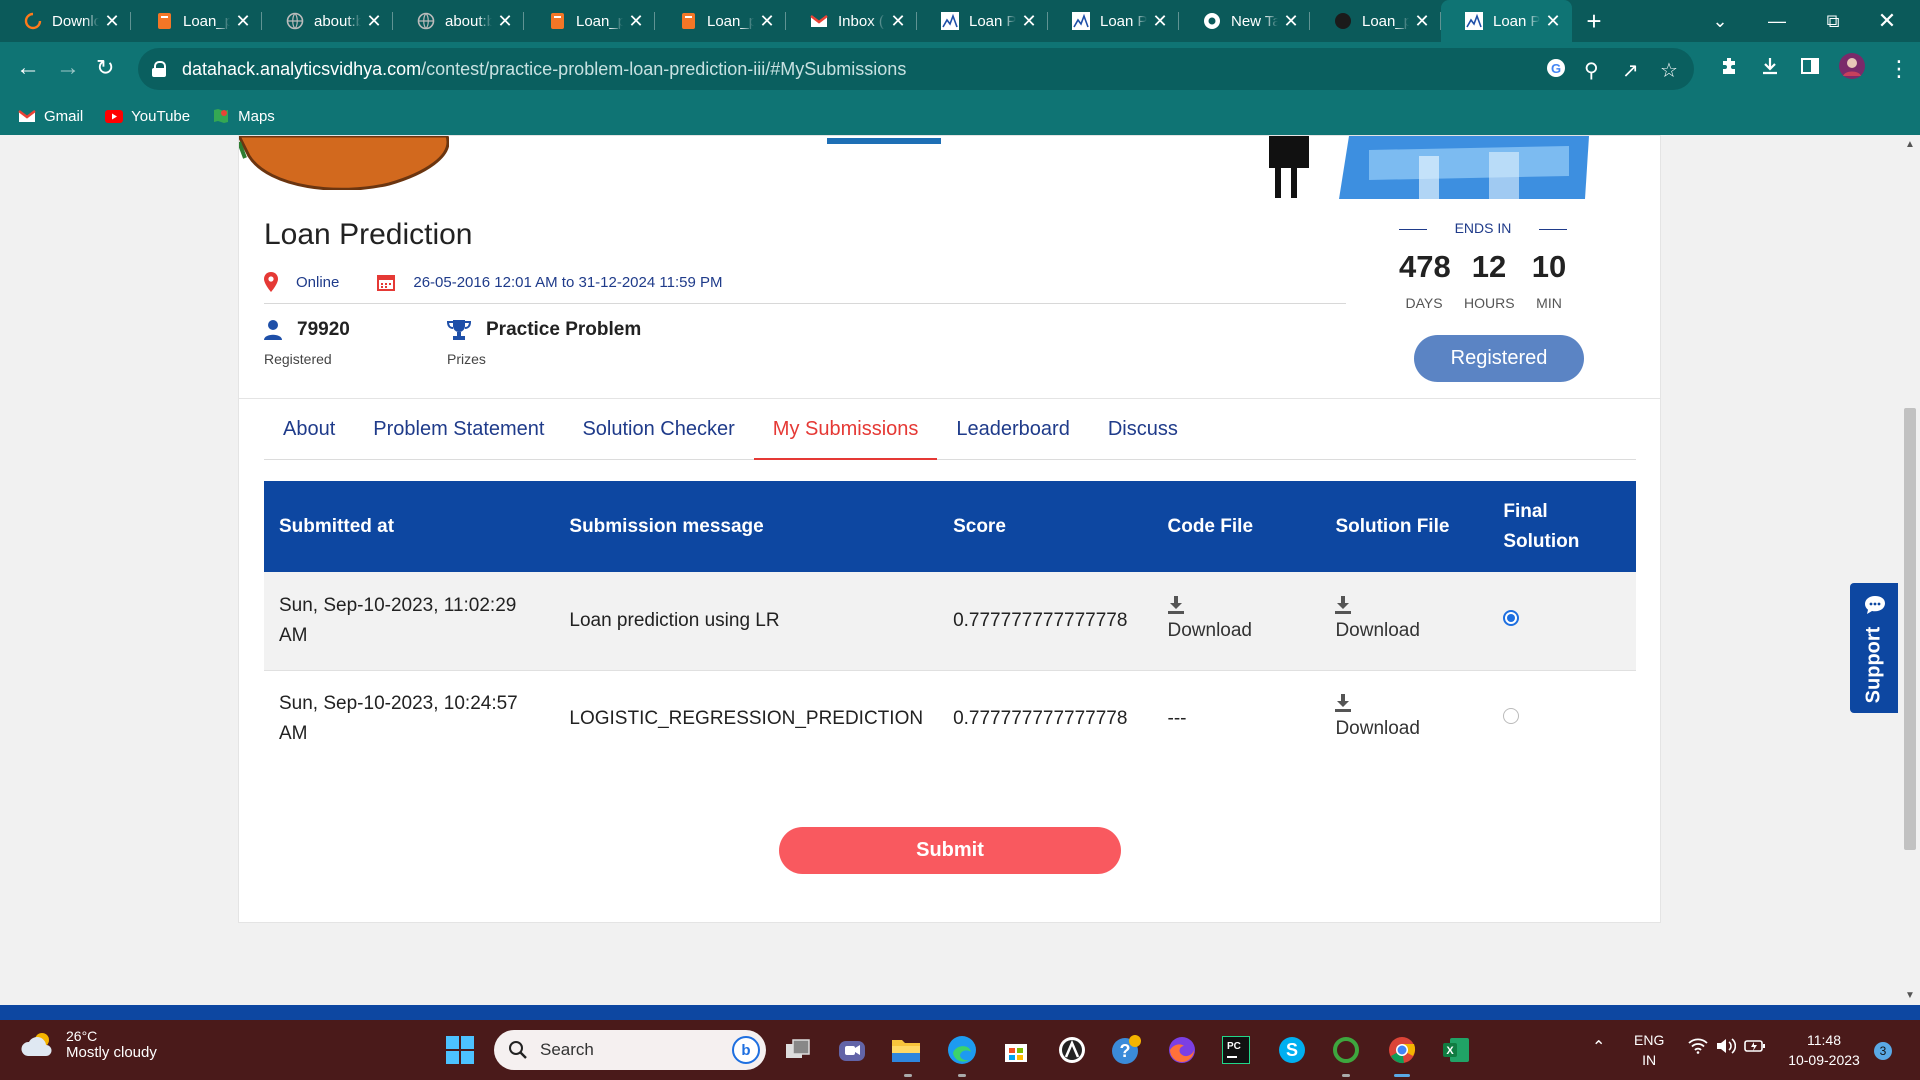  What do you see at coordinates (1726, 1048) in the screenshot?
I see `volume-icon` at bounding box center [1726, 1048].